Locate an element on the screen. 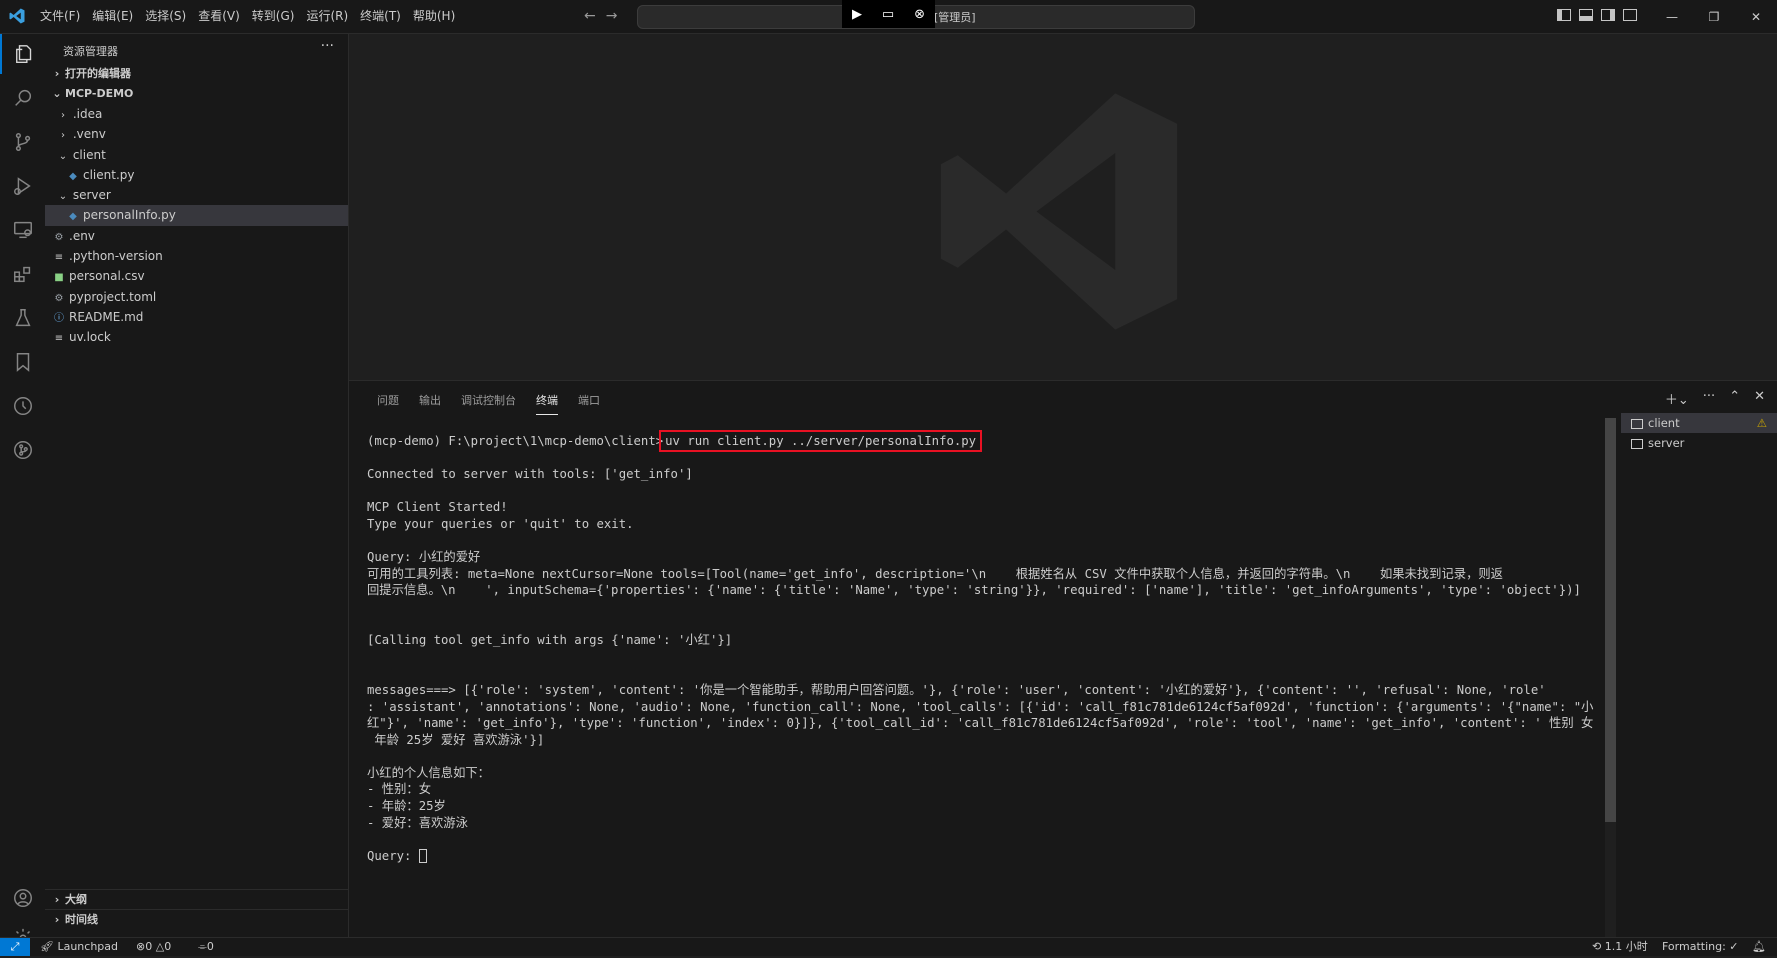 The width and height of the screenshot is (1777, 958). run-debug-icon is located at coordinates (22, 186).